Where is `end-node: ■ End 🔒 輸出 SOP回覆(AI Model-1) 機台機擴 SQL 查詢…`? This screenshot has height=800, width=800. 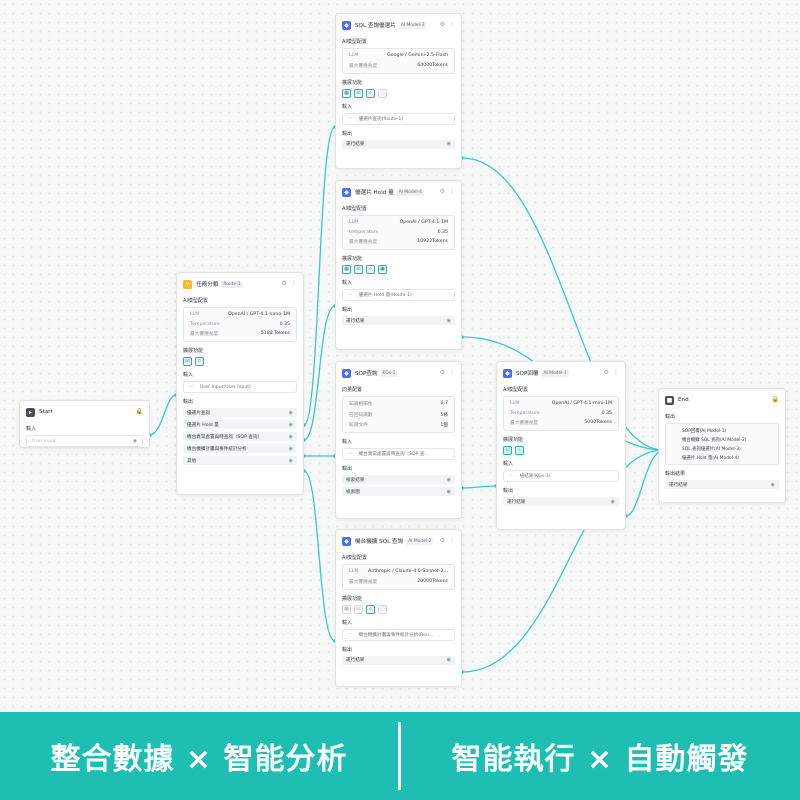 end-node: ■ End 🔒 輸出 SOP回覆(AI Model-1) 機台機擴 SQL 查詢… is located at coordinates (722, 445).